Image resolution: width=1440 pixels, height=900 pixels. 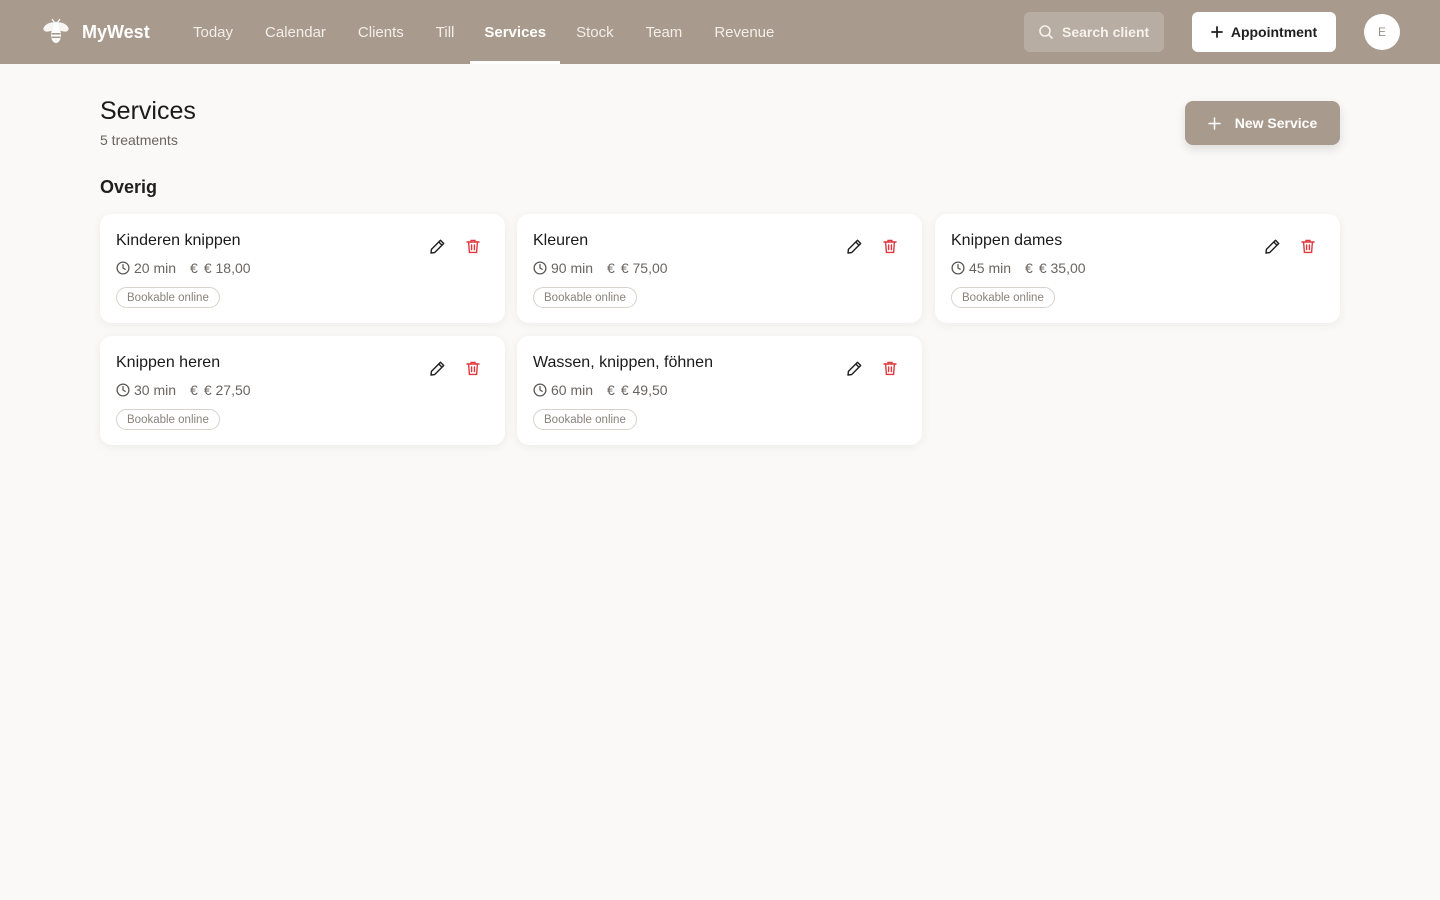 I want to click on service-price: € 49,50, so click(x=644, y=390).